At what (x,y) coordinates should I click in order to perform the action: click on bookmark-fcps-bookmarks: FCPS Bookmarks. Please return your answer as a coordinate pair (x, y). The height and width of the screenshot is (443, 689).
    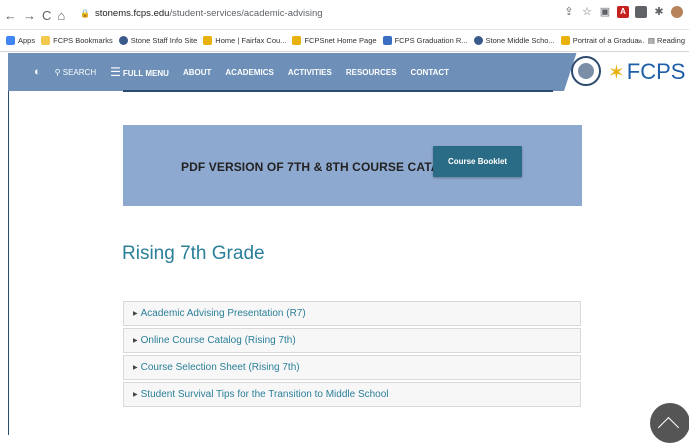
    Looking at the image, I should click on (77, 40).